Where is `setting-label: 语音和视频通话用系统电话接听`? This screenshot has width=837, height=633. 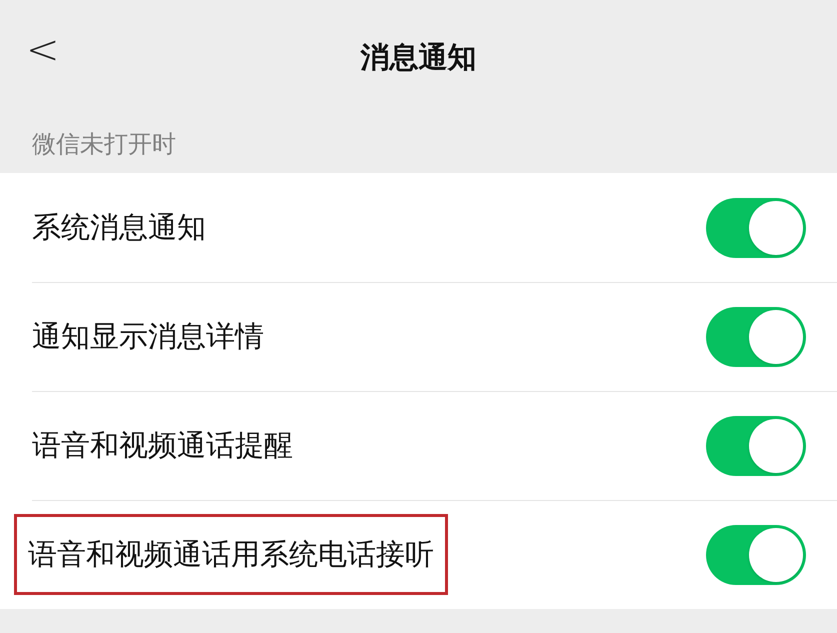
setting-label: 语音和视频通话用系统电话接听 is located at coordinates (231, 555).